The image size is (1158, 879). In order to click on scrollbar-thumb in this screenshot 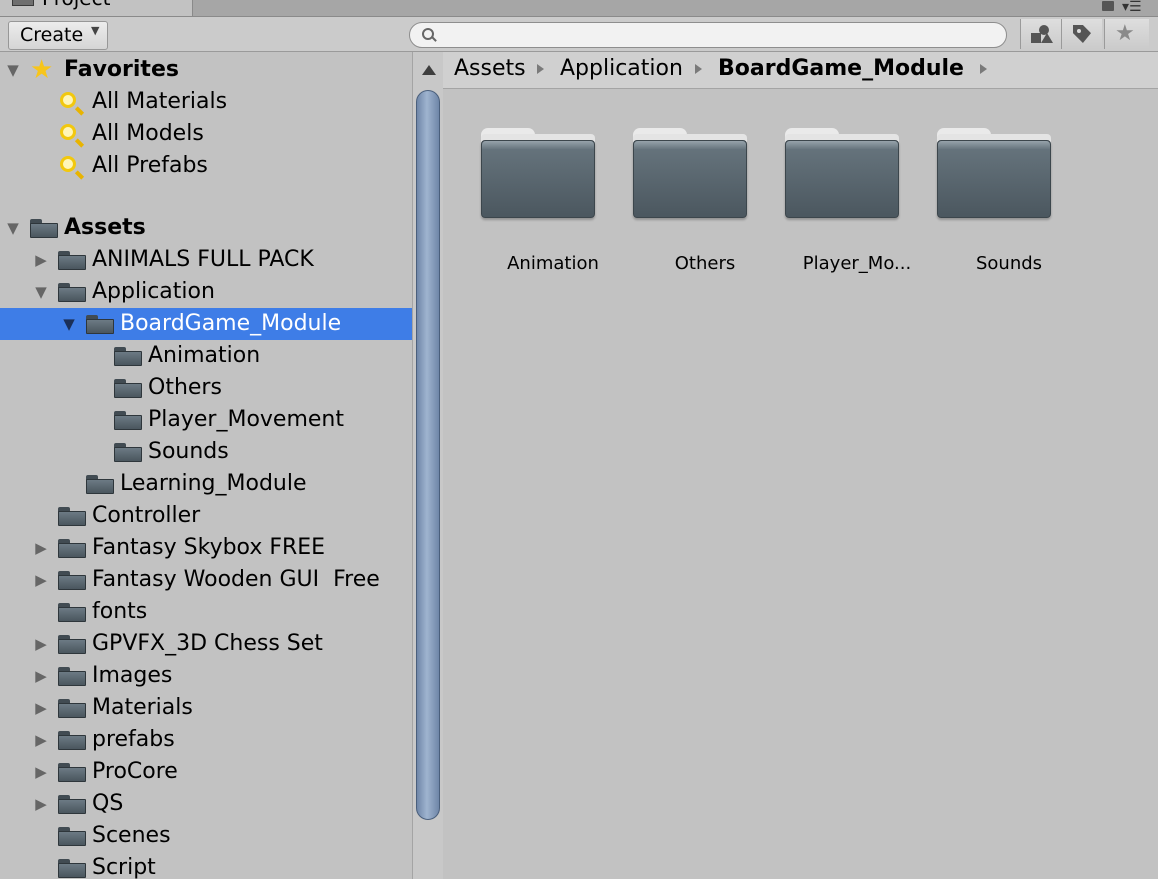, I will do `click(428, 455)`.